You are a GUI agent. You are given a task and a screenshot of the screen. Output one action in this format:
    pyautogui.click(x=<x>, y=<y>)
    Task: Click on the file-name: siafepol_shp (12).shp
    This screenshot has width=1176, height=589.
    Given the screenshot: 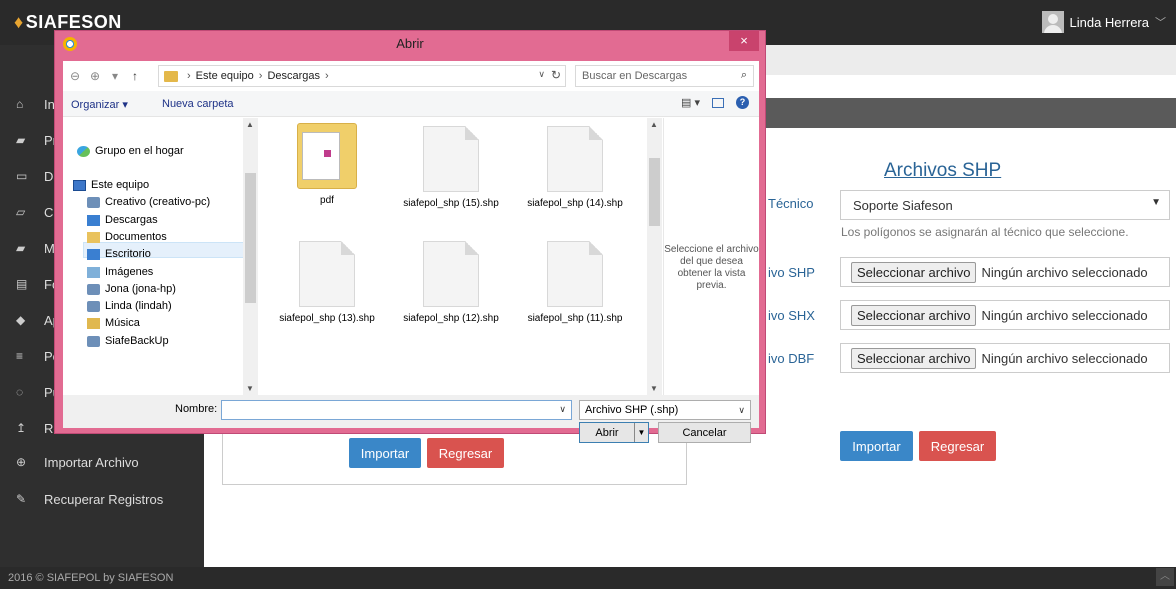 What is the action you would take?
    pyautogui.click(x=451, y=318)
    